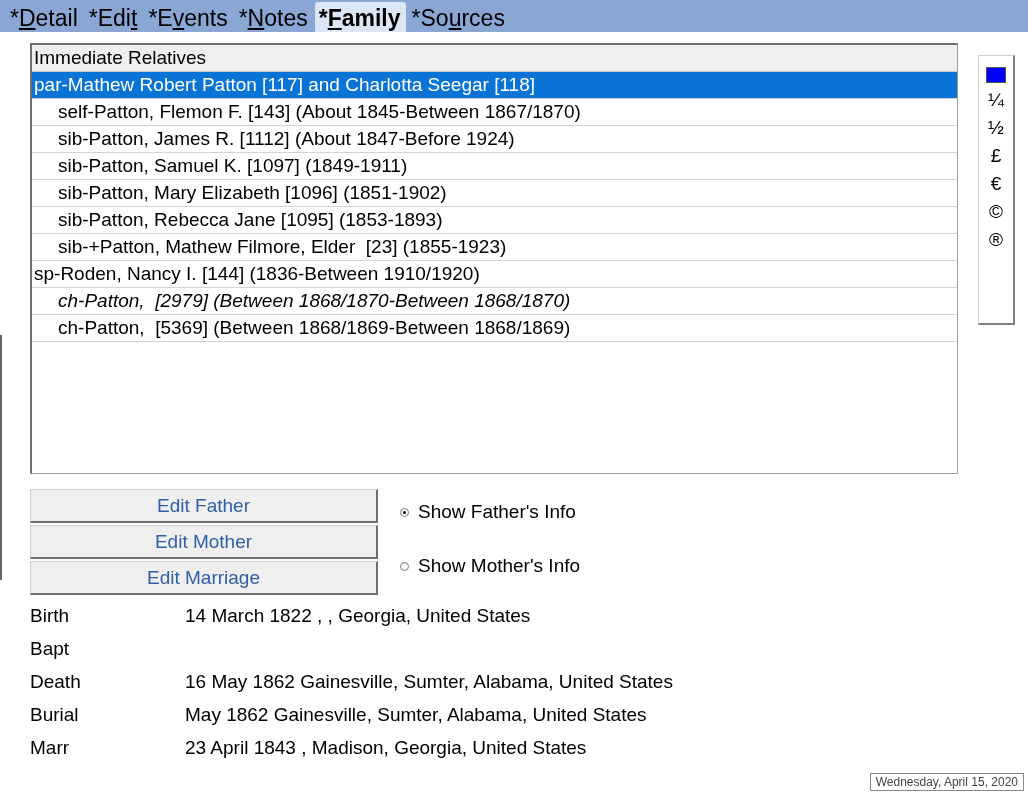 Image resolution: width=1028 pixels, height=792 pixels. I want to click on list-header: Immediate Relatives, so click(494, 58).